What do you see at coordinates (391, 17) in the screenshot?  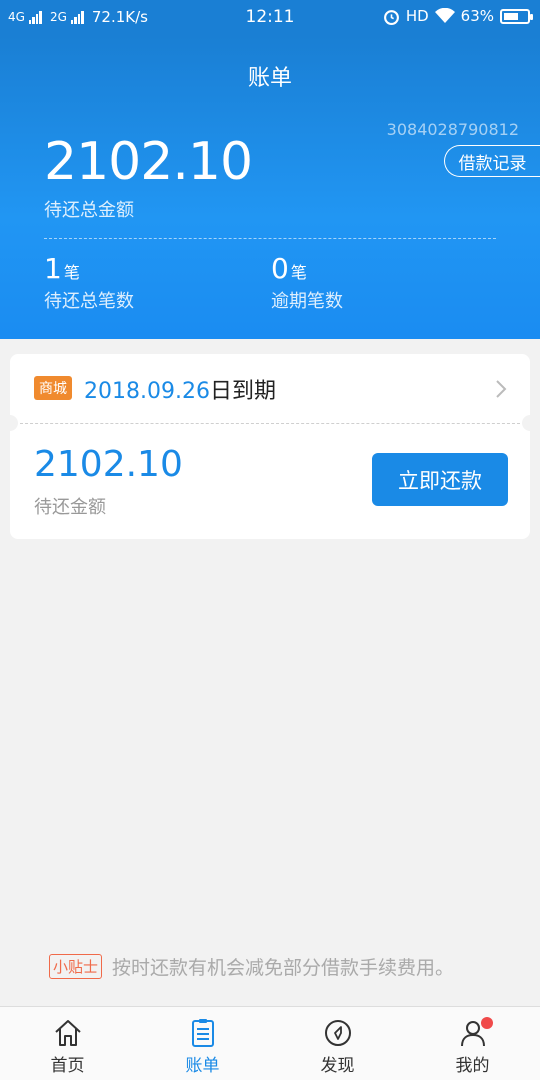 I see `alarm-icon` at bounding box center [391, 17].